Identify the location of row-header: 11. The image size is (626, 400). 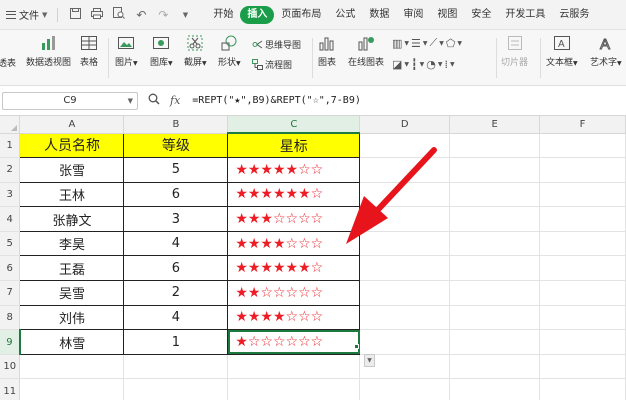
(10, 389).